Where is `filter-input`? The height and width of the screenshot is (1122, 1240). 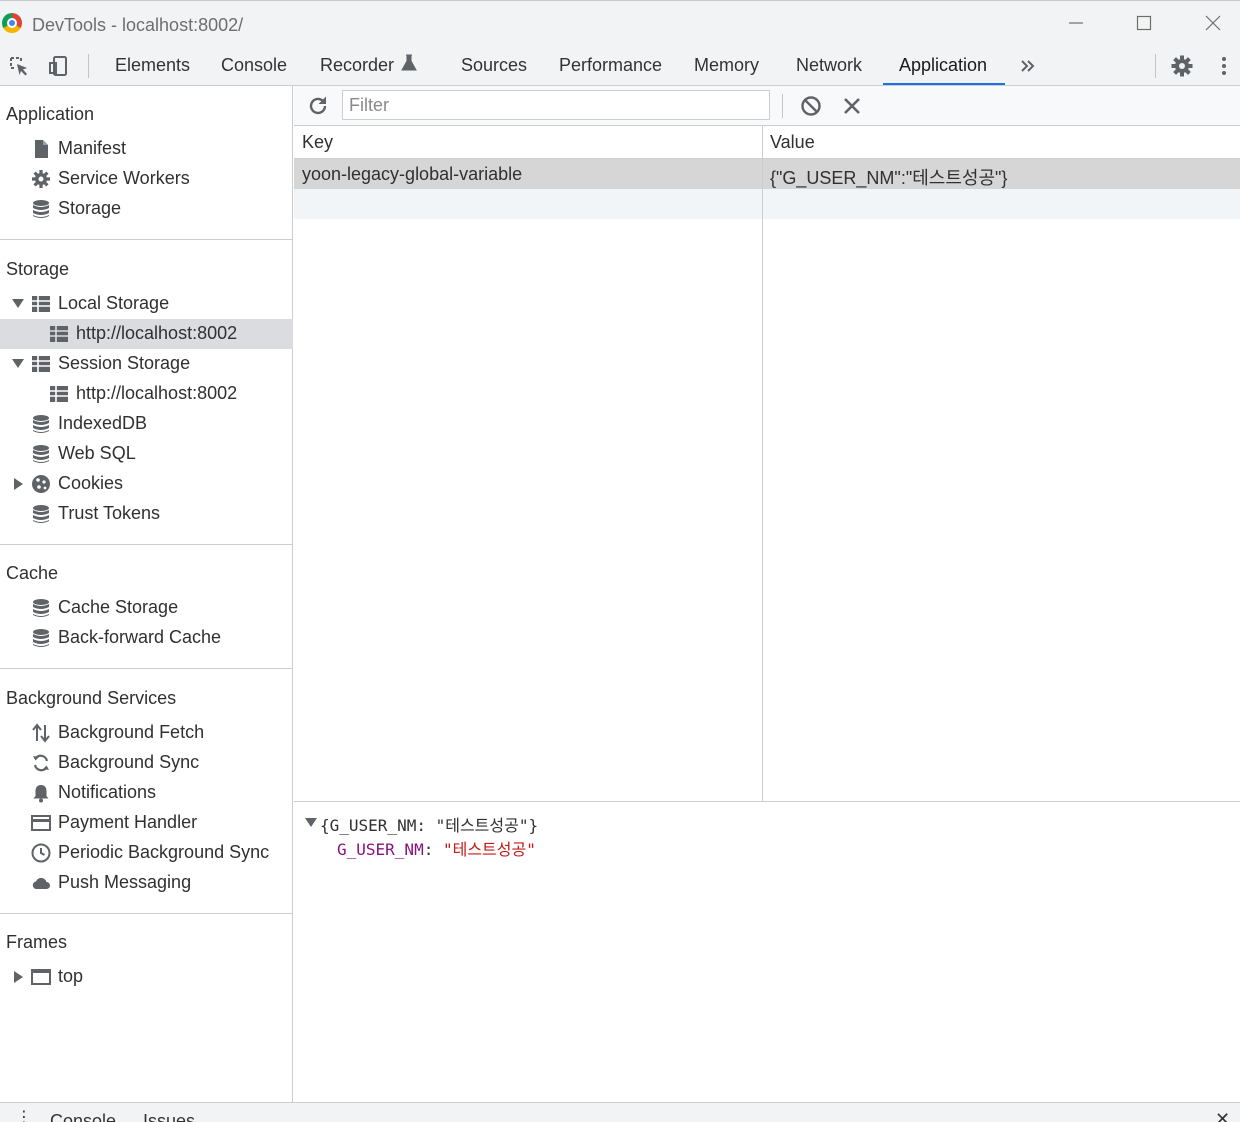
filter-input is located at coordinates (556, 105).